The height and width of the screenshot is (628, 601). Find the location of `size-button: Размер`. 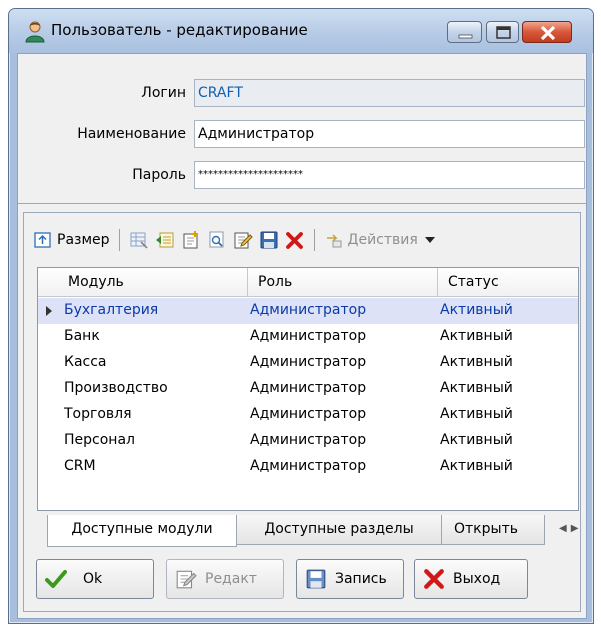

size-button: Размер is located at coordinates (71, 240).